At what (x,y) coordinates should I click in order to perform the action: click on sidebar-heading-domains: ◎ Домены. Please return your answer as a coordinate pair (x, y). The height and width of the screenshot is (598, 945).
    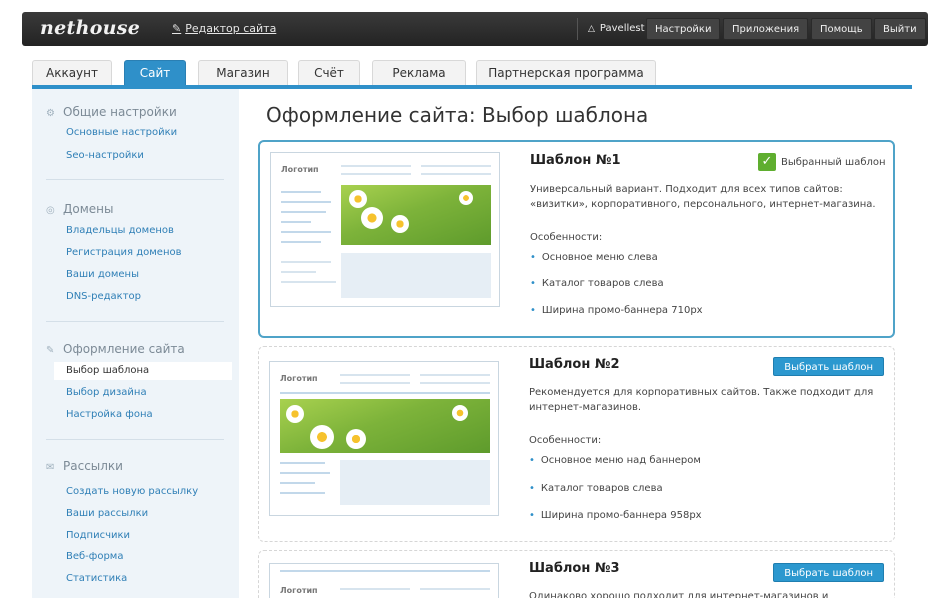
    Looking at the image, I should click on (79, 209).